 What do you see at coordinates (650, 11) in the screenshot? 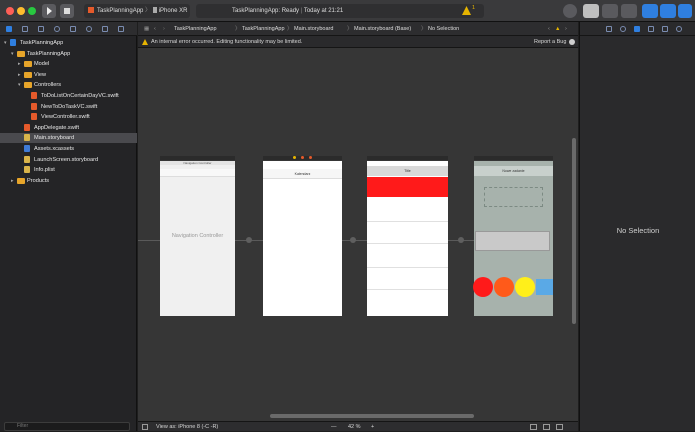
I see `toggle-navigator-button` at bounding box center [650, 11].